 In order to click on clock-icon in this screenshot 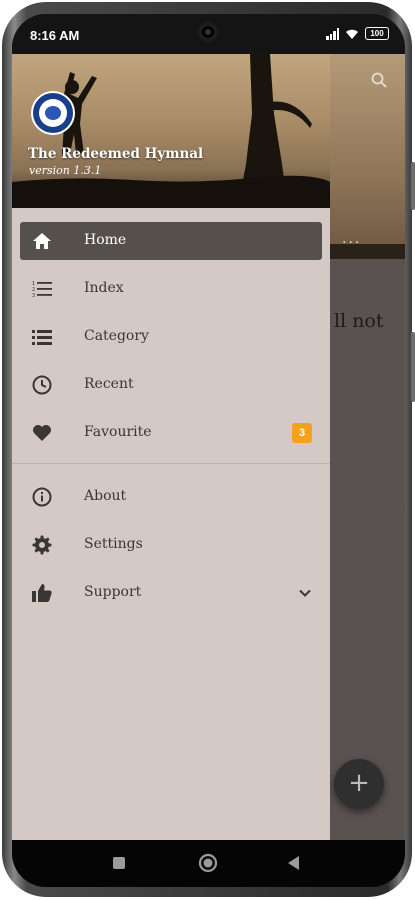, I will do `click(42, 385)`.